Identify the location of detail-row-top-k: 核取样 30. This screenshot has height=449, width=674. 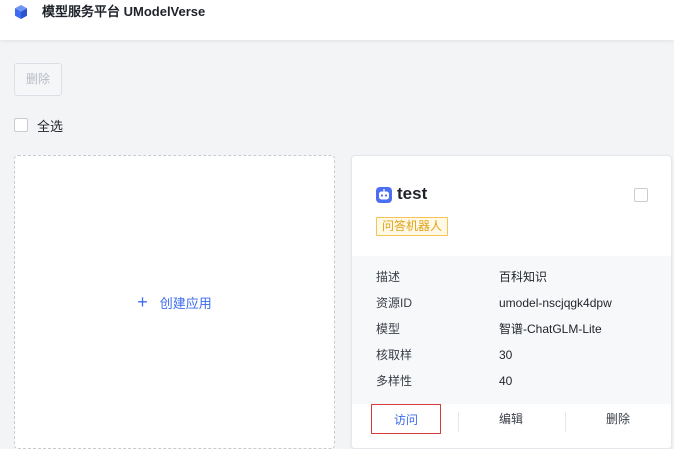
(516, 355).